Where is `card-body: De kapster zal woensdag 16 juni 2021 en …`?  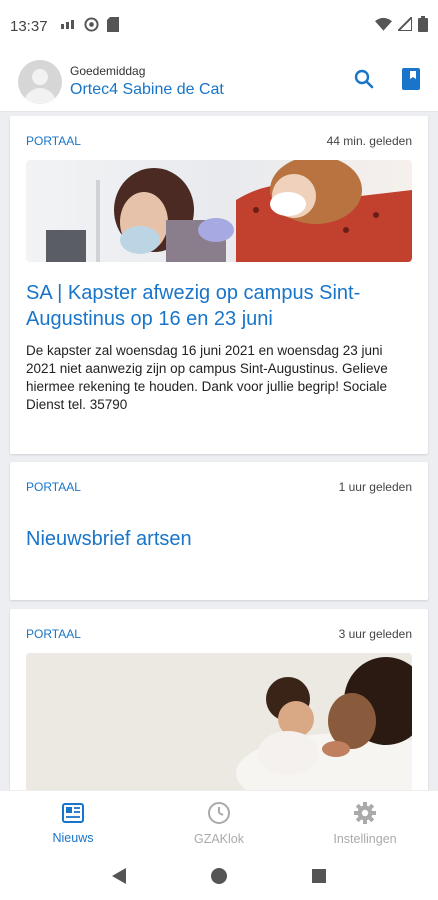 card-body: De kapster zal woensdag 16 juni 2021 en … is located at coordinates (207, 377).